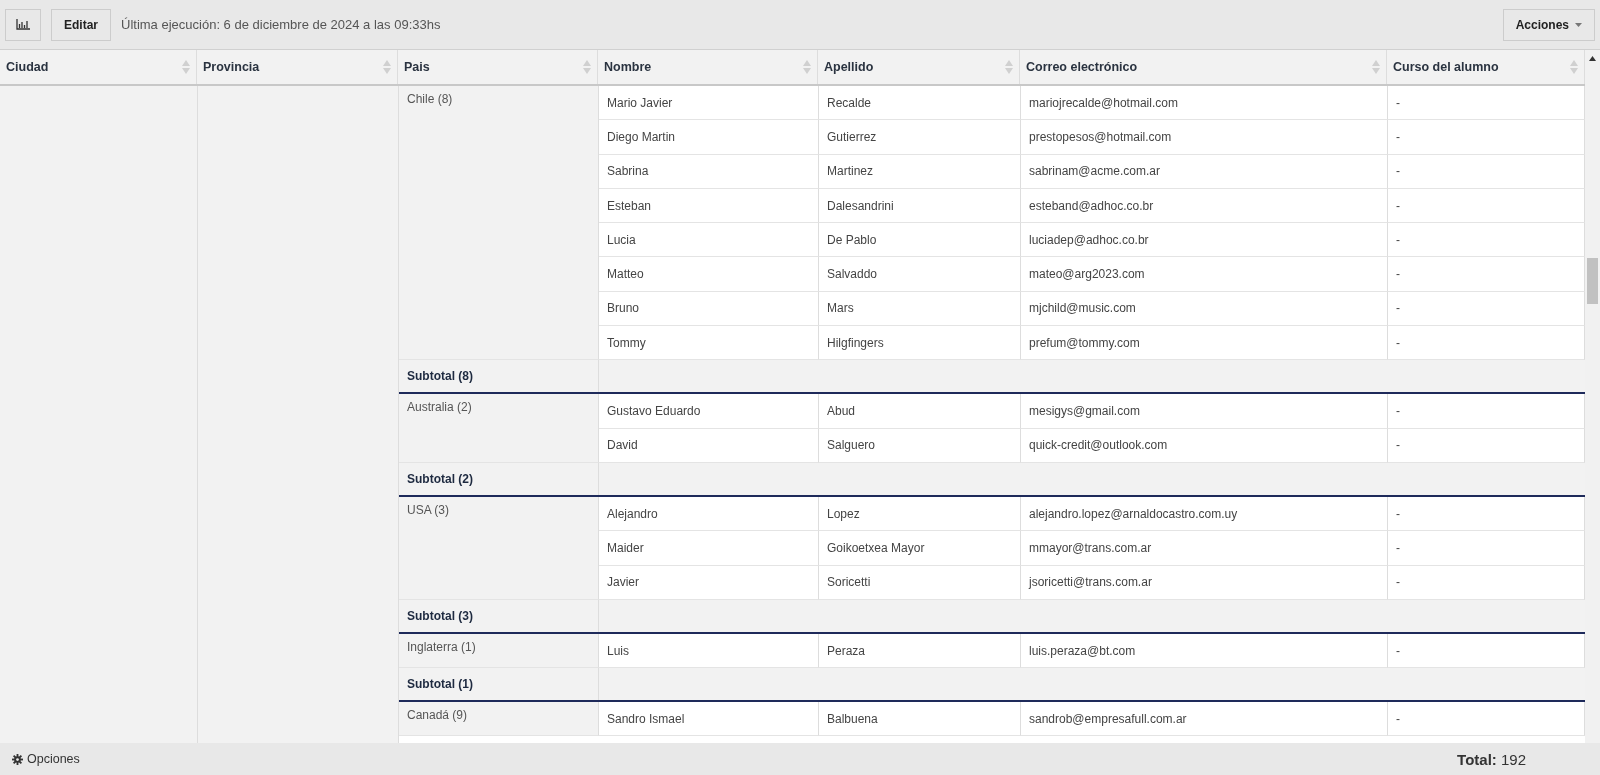 This screenshot has width=1600, height=775. I want to click on table-cell: Lopez, so click(920, 514).